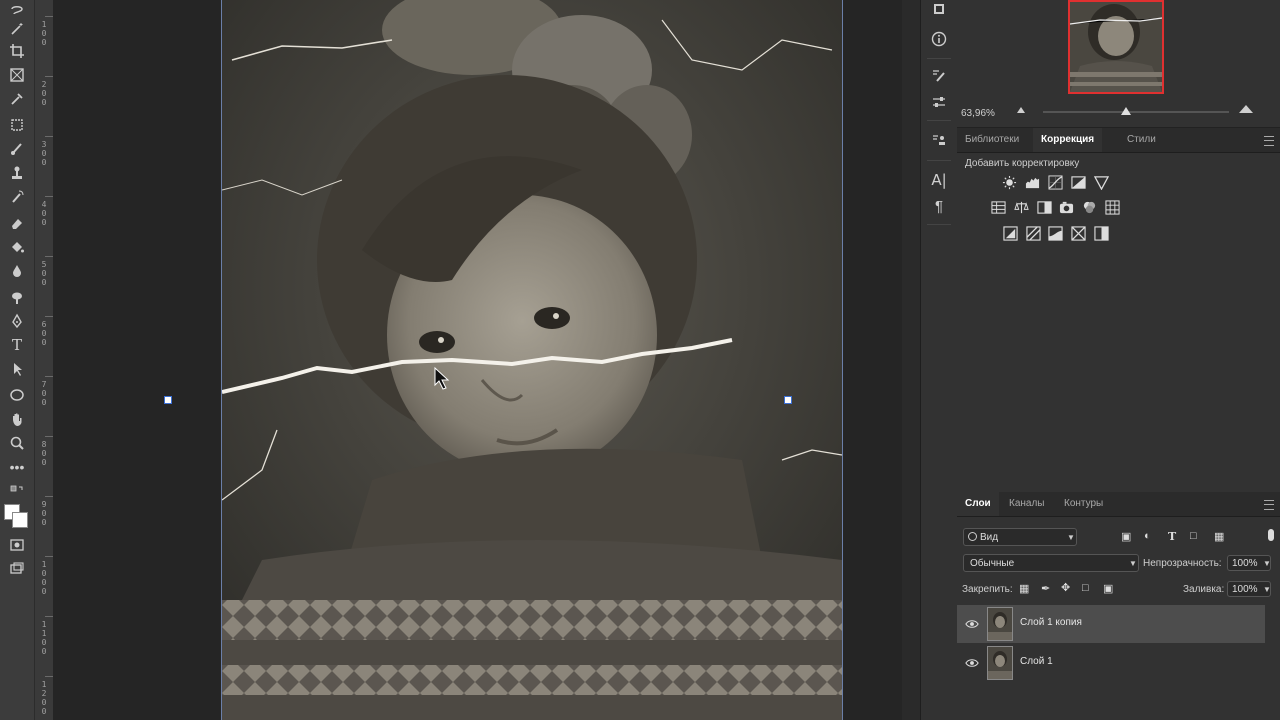 The image size is (1280, 720). Describe the element at coordinates (17, 369) in the screenshot. I see `path-selection-tool-icon` at that location.